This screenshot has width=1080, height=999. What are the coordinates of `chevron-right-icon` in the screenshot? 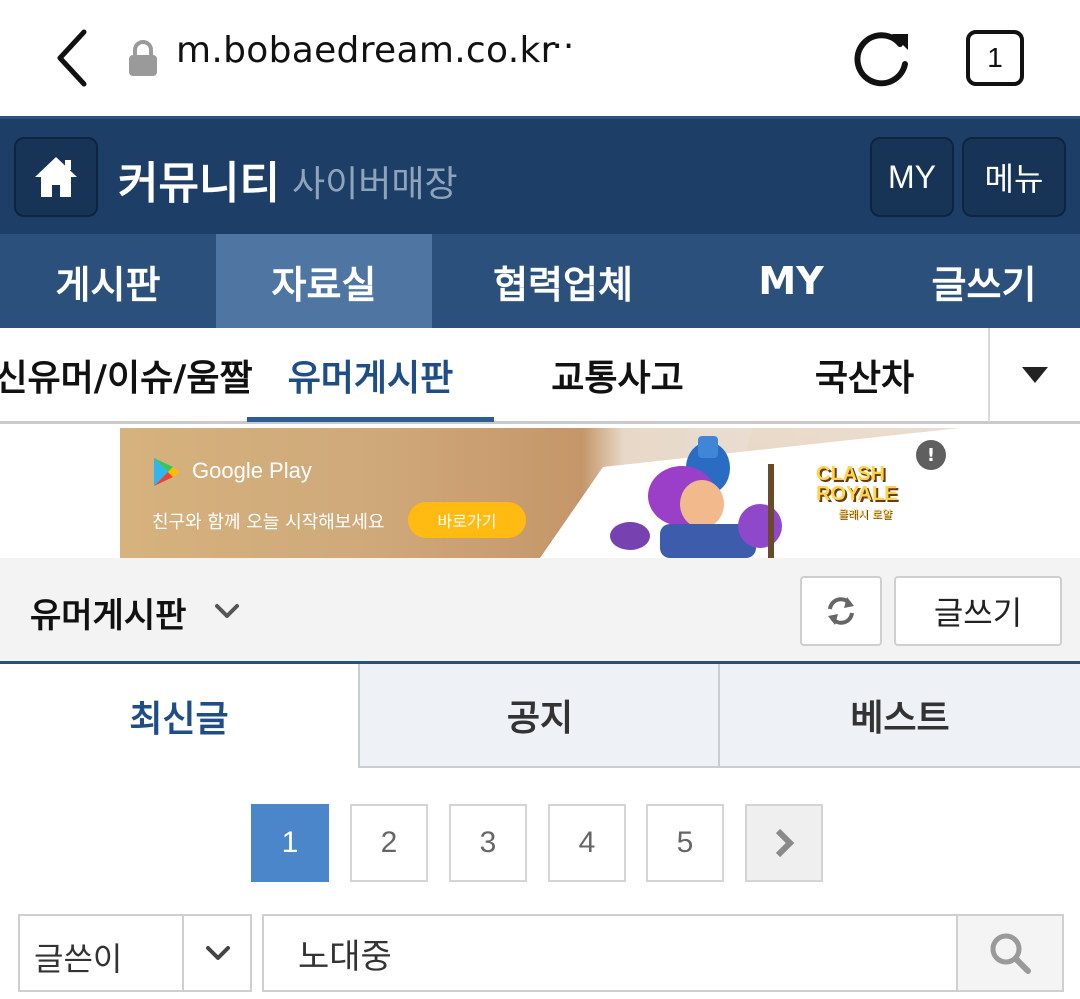 It's located at (785, 843).